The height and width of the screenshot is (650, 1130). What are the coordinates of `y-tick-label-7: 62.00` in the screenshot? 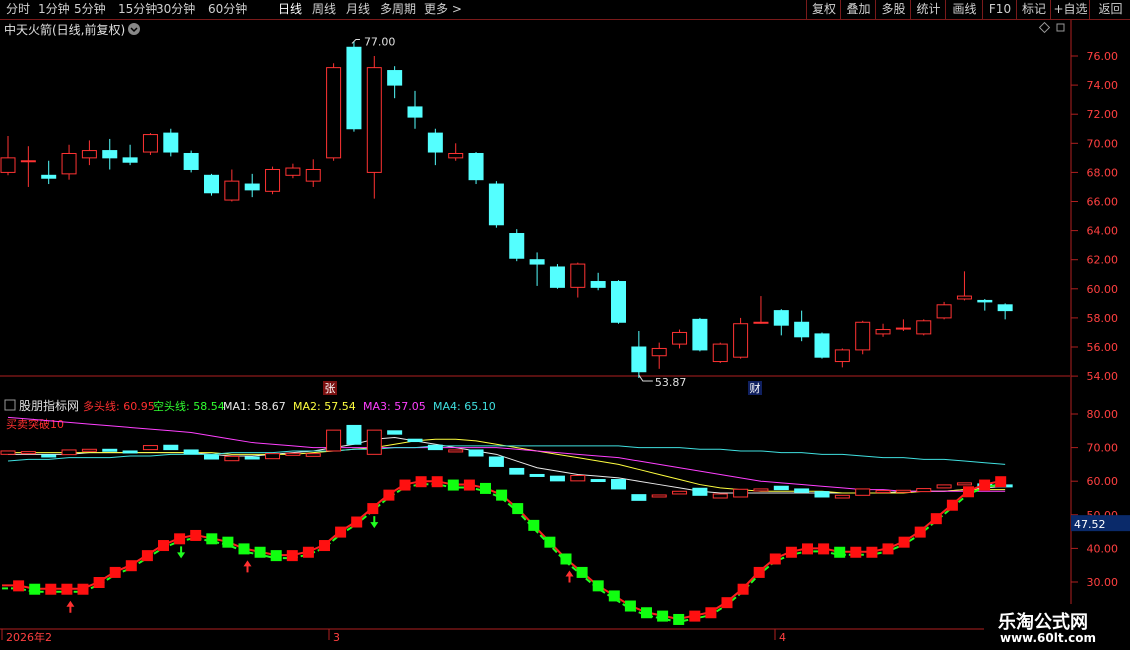 It's located at (1103, 260).